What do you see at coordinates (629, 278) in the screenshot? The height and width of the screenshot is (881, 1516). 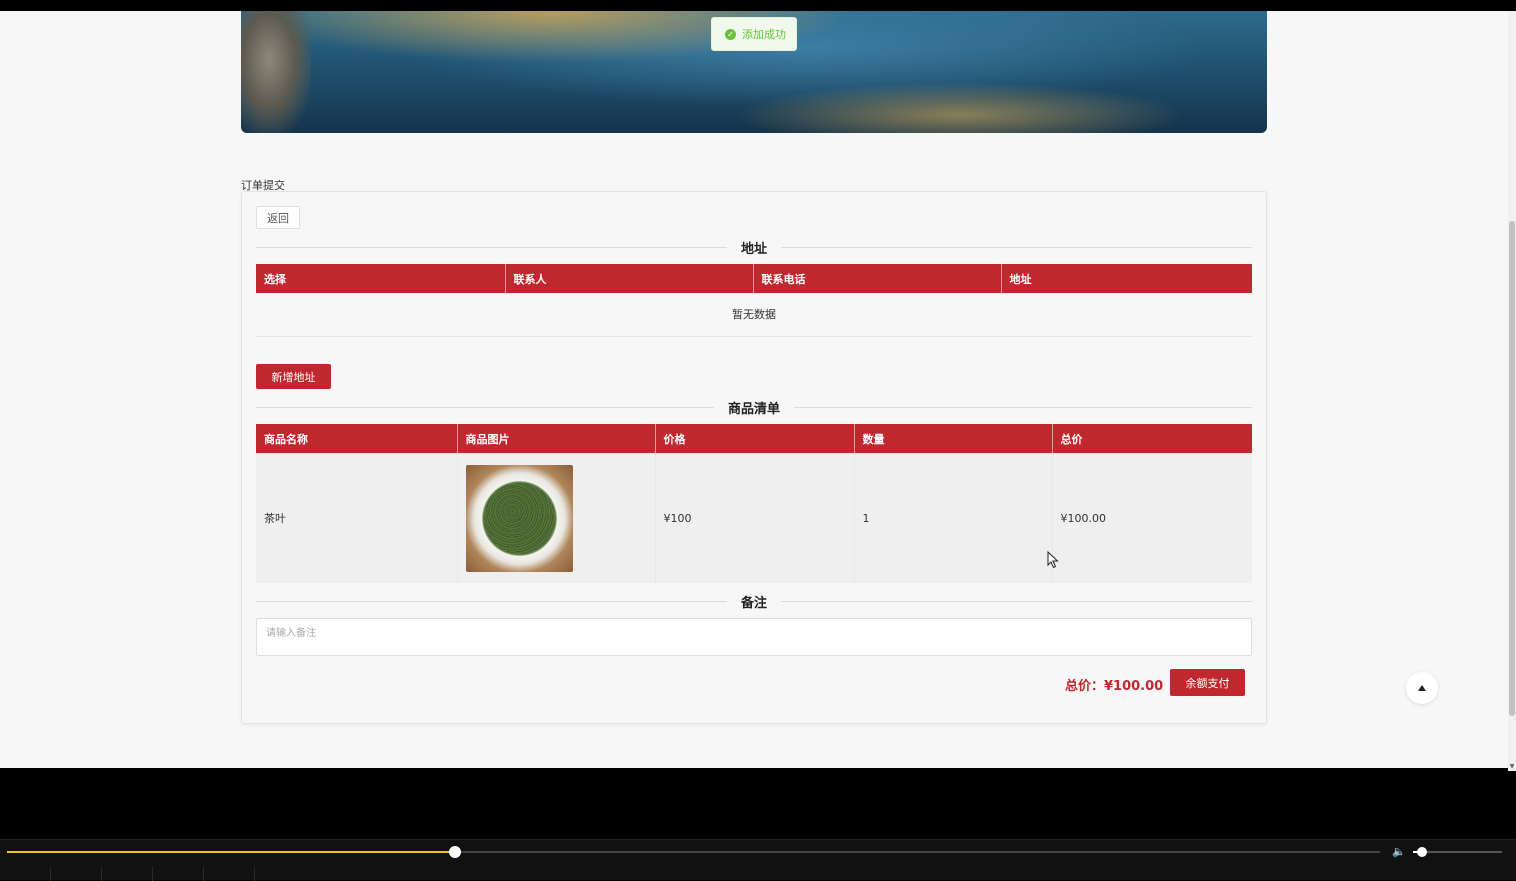 I see `column-header: 联系人` at bounding box center [629, 278].